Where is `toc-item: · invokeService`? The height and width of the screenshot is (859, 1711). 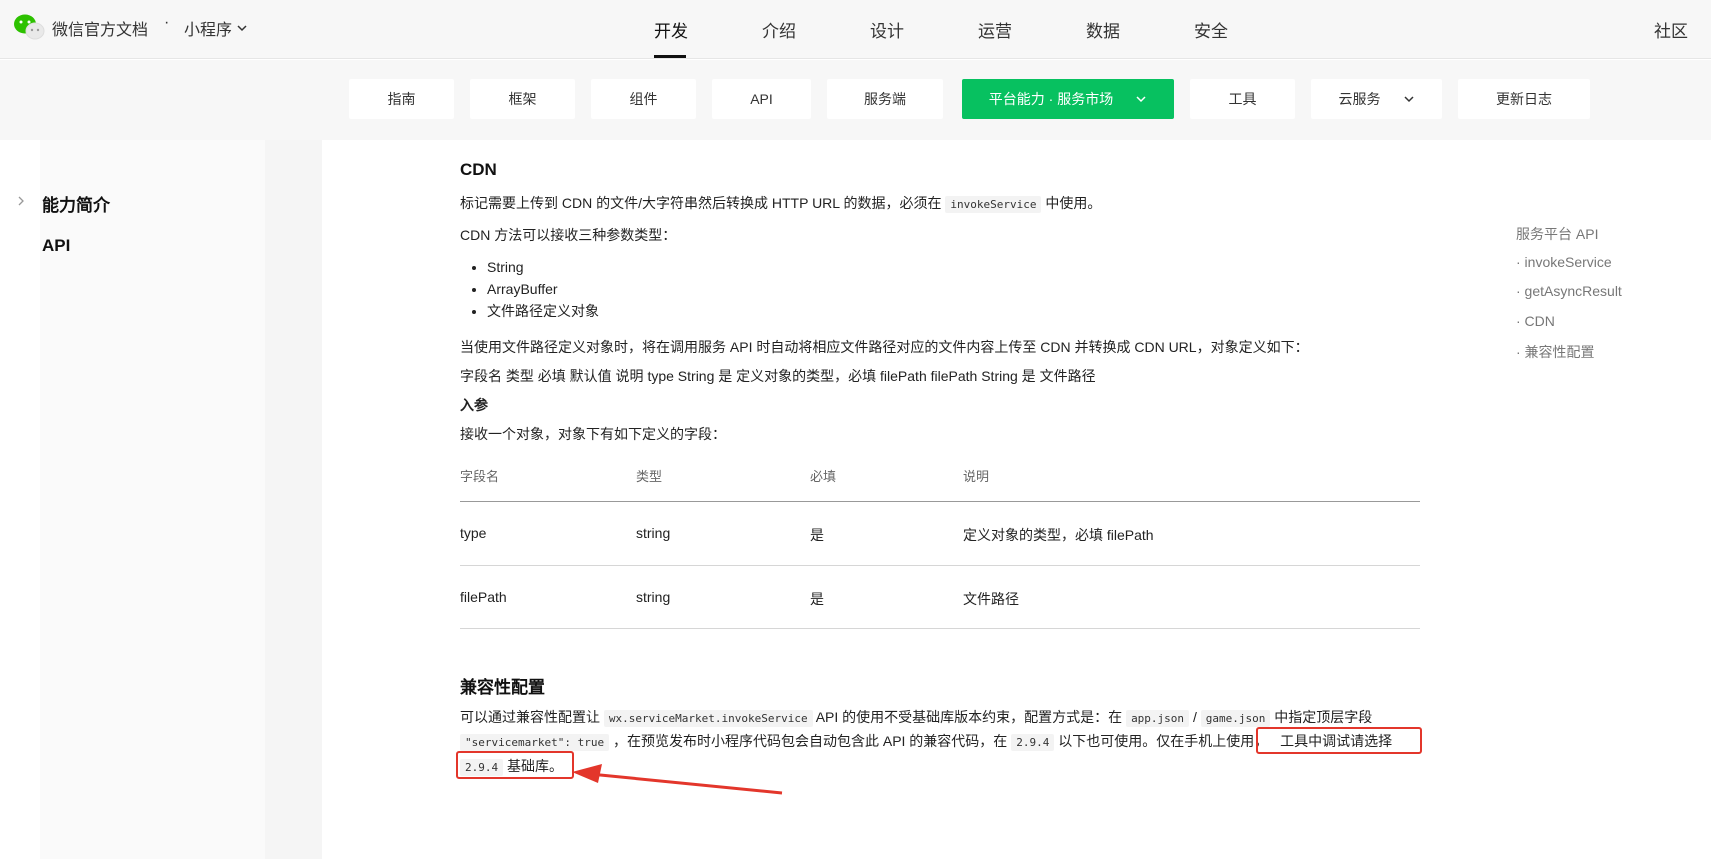 toc-item: · invokeService is located at coordinates (1564, 262).